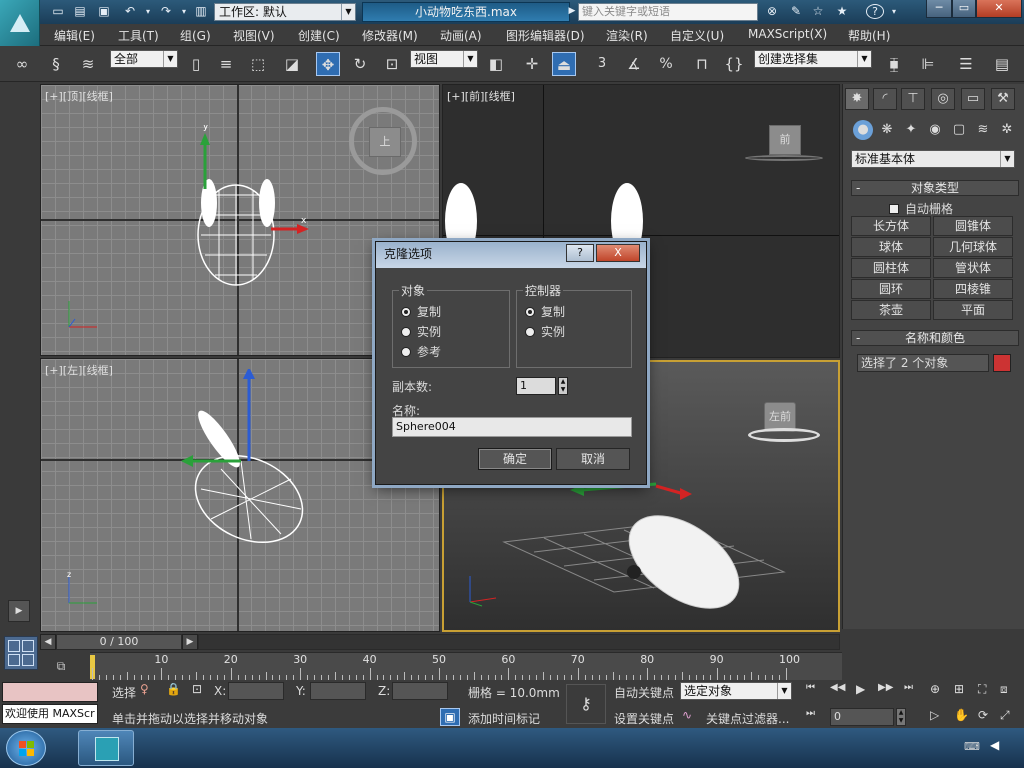 This screenshot has width=1024, height=768. Describe the element at coordinates (106, 748) in the screenshot. I see `taskbar-3dsmax-button` at that location.